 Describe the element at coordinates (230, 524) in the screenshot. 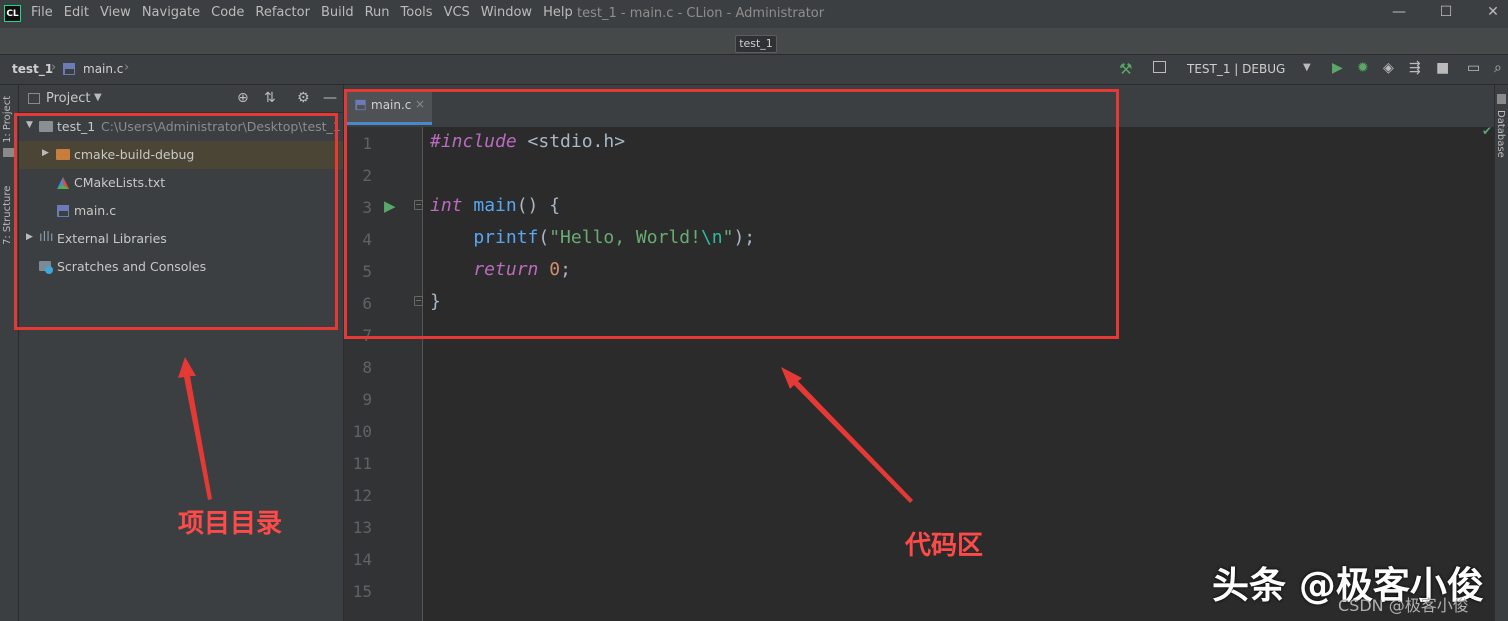

I see `annotation-label-project: 项目目录` at that location.